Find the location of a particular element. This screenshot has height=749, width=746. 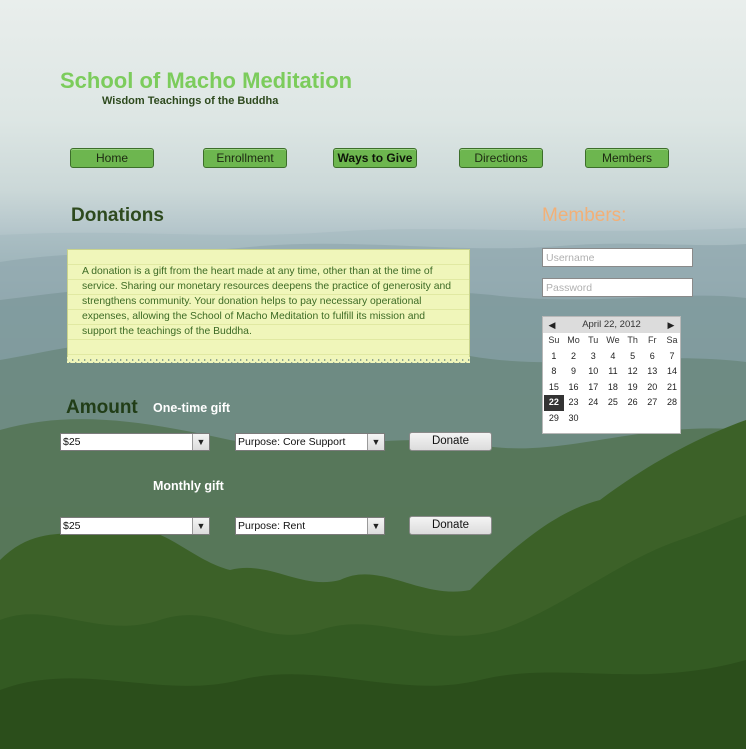

calendar-day: 13 is located at coordinates (652, 372).